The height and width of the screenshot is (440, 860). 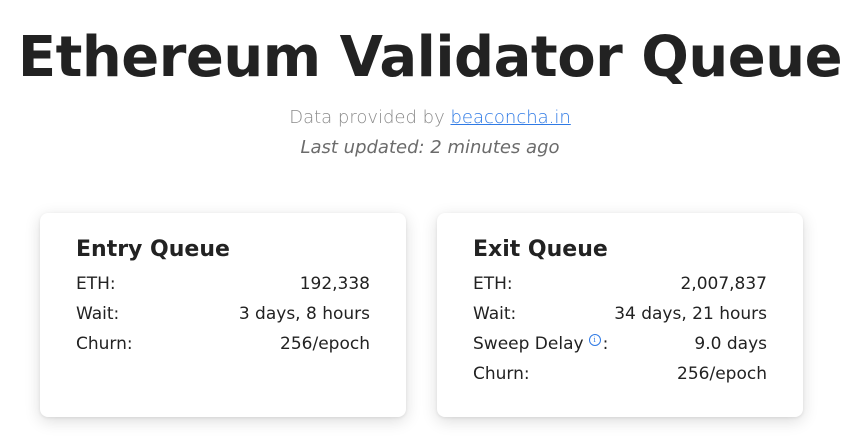 What do you see at coordinates (304, 314) in the screenshot?
I see `entry-wait-value: 3 days, 8 hours` at bounding box center [304, 314].